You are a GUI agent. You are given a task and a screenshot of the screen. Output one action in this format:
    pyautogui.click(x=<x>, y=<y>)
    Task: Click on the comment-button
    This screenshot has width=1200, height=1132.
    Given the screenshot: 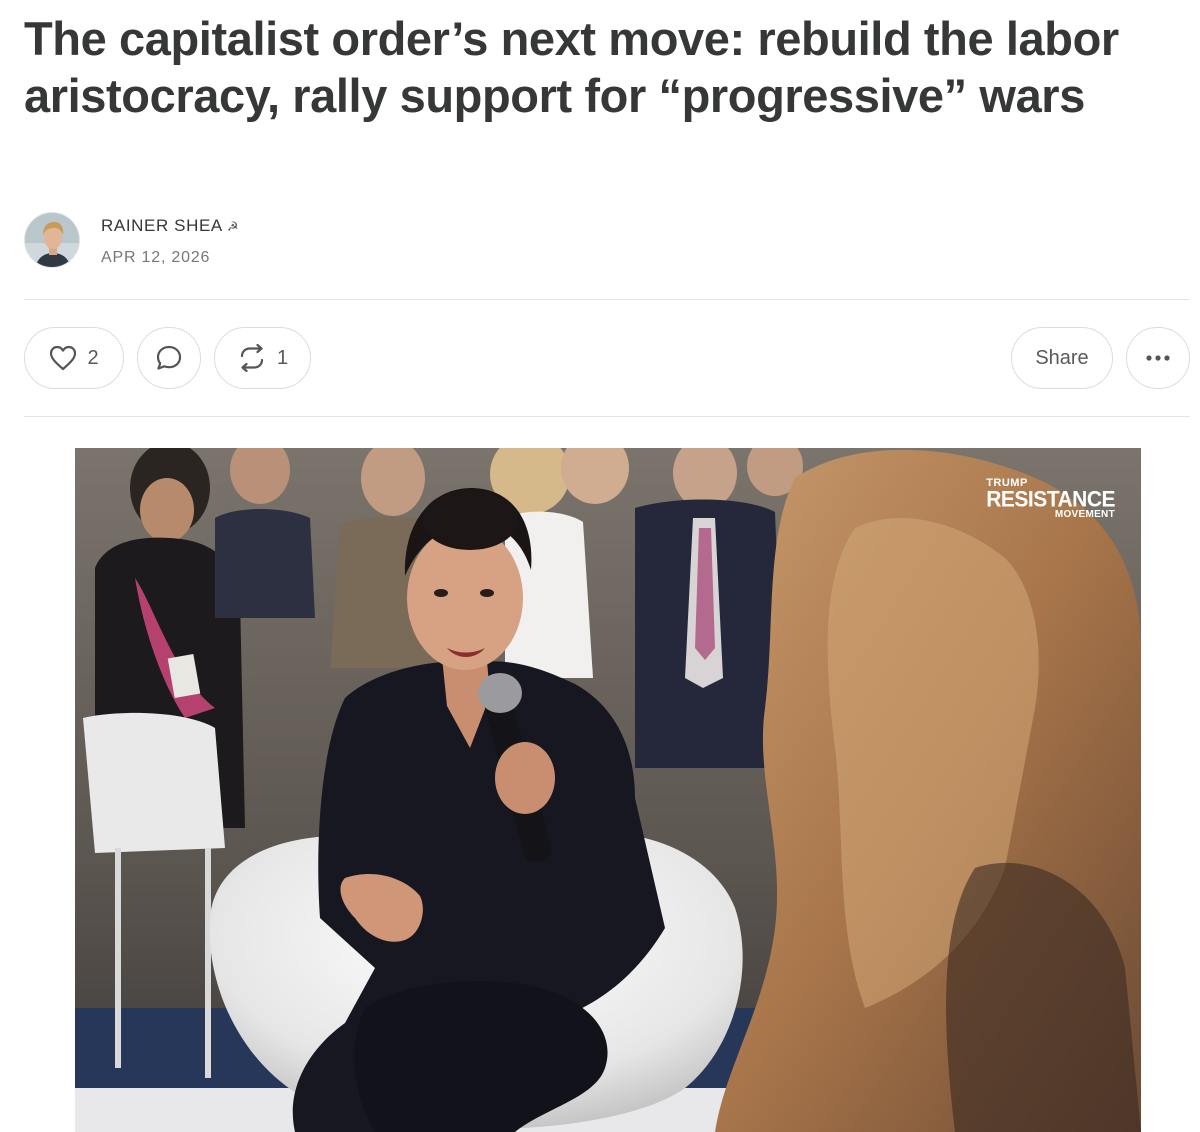 What is the action you would take?
    pyautogui.click(x=169, y=358)
    